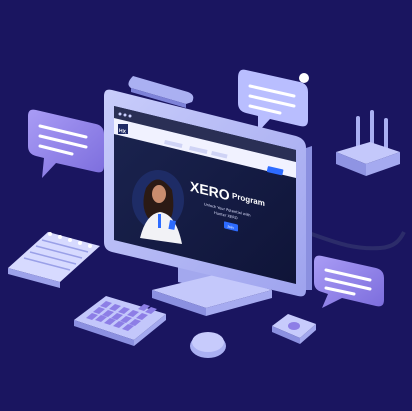 The height and width of the screenshot is (411, 412). What do you see at coordinates (304, 78) in the screenshot?
I see `notification-dot` at bounding box center [304, 78].